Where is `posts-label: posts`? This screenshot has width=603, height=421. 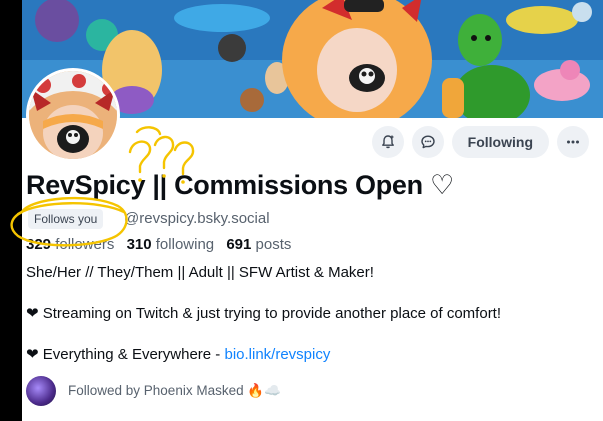
posts-label: posts is located at coordinates (273, 244).